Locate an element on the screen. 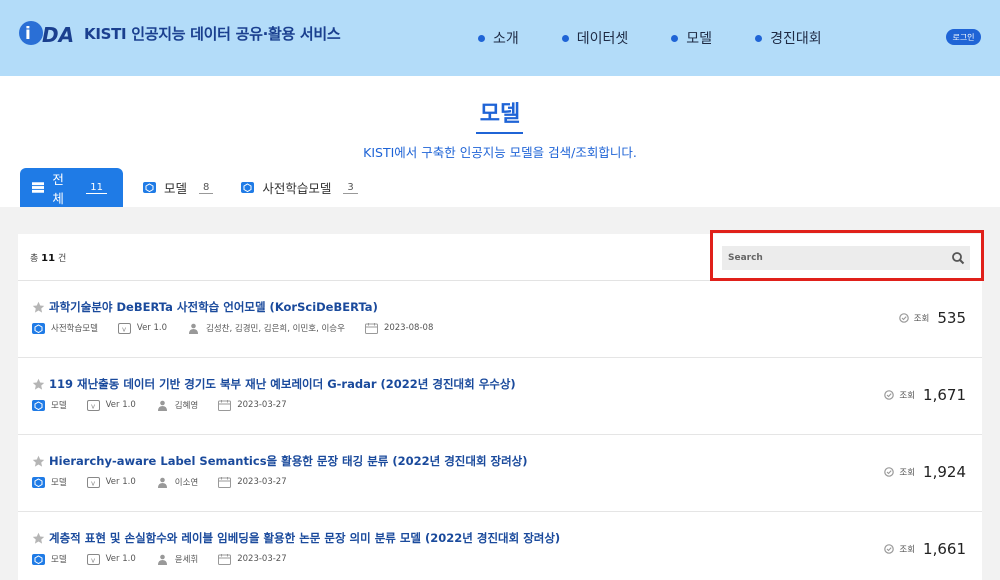 This screenshot has width=1000, height=580. item-type: 사전학습모델 is located at coordinates (65, 328).